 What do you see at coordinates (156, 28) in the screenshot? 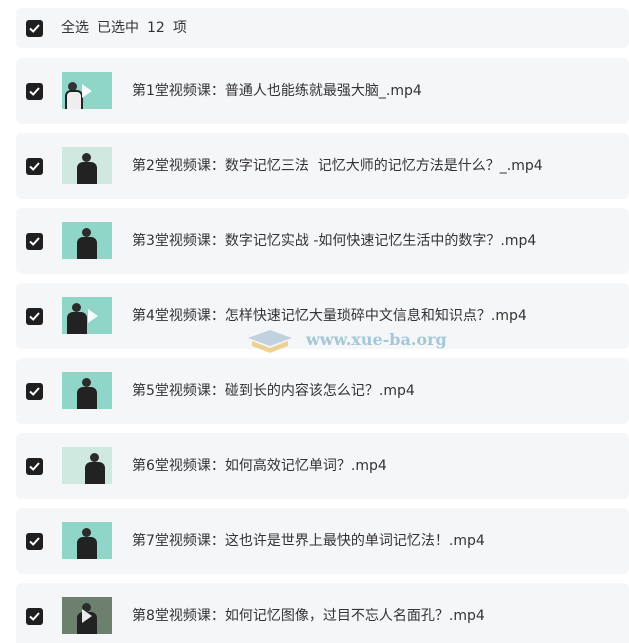
I see `selected-count: 12` at bounding box center [156, 28].